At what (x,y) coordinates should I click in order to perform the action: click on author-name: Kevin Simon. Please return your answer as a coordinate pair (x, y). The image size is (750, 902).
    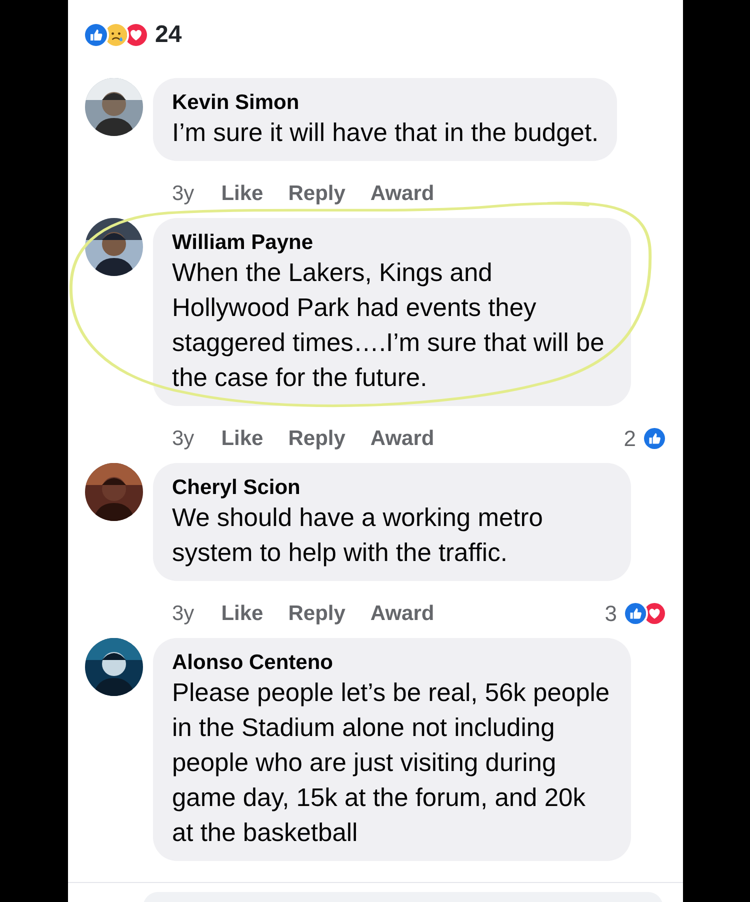
    Looking at the image, I should click on (385, 103).